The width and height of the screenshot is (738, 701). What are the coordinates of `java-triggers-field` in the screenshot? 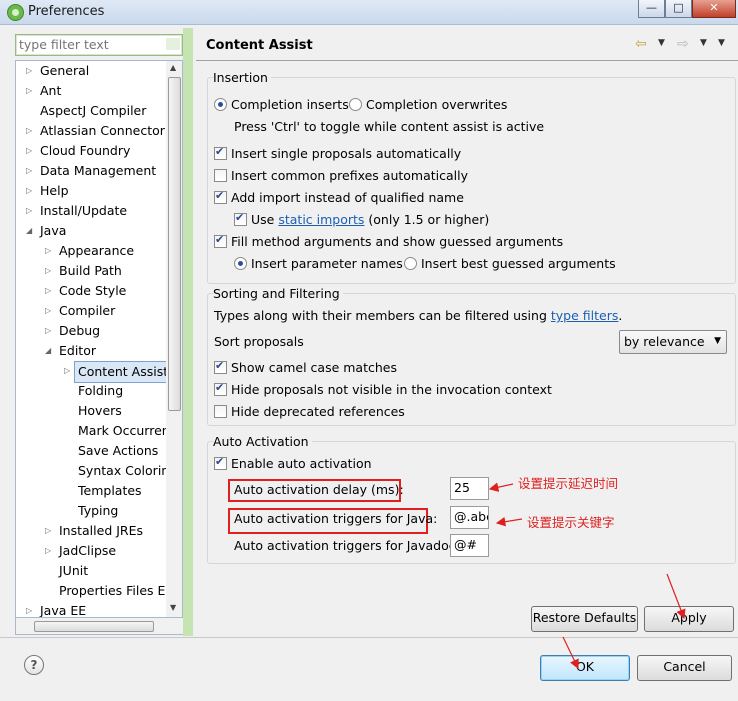 It's located at (469, 517).